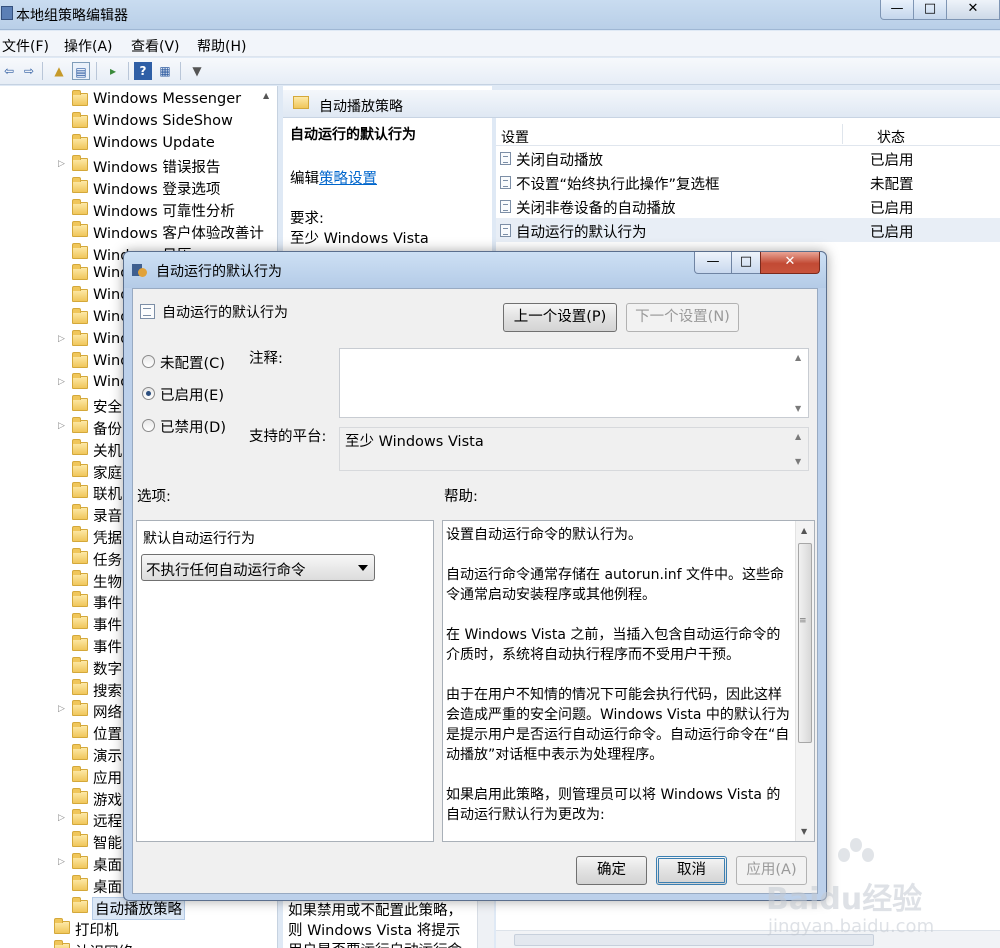 The image size is (1000, 948). I want to click on list-row-selected: 自动运行的默认行为 已启用, so click(748, 230).